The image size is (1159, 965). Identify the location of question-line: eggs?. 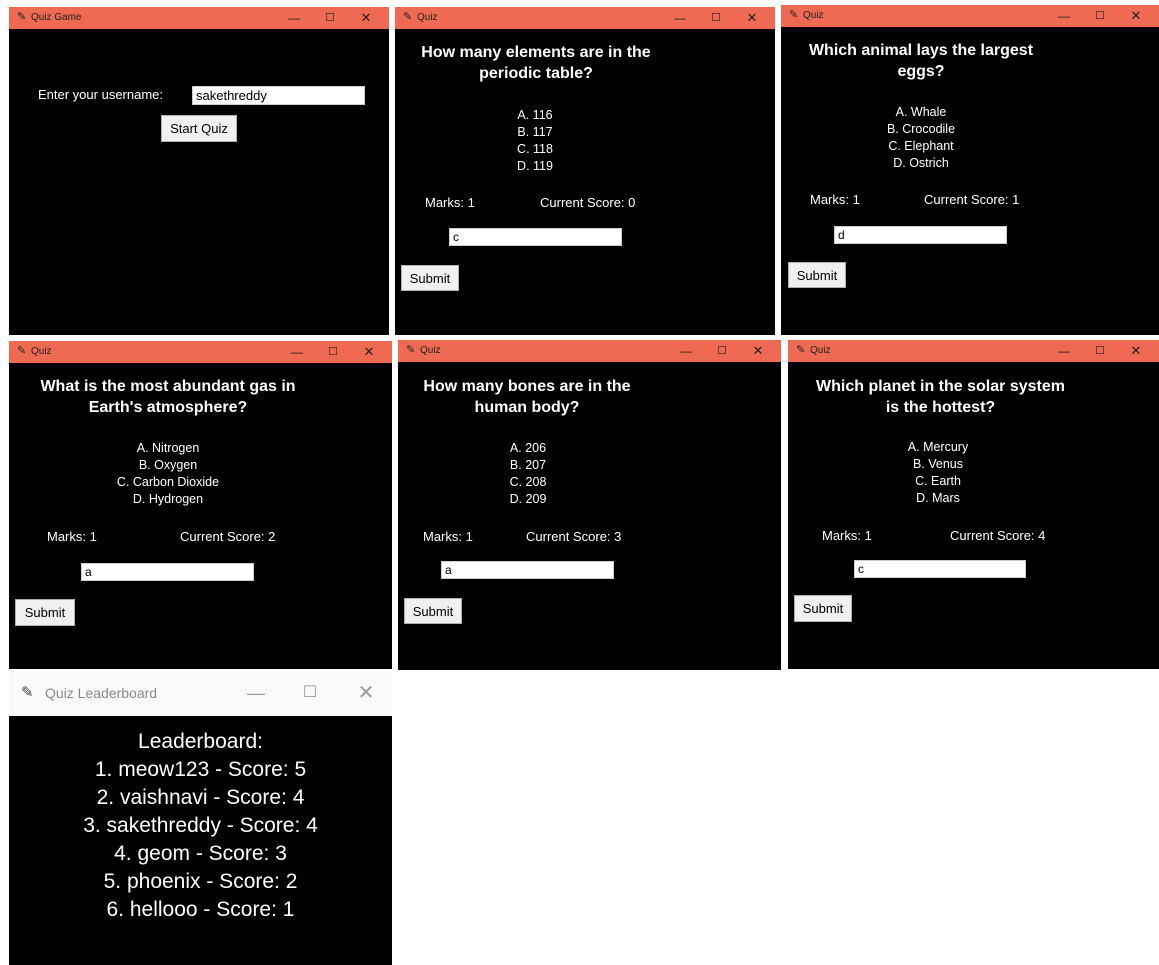
(921, 71).